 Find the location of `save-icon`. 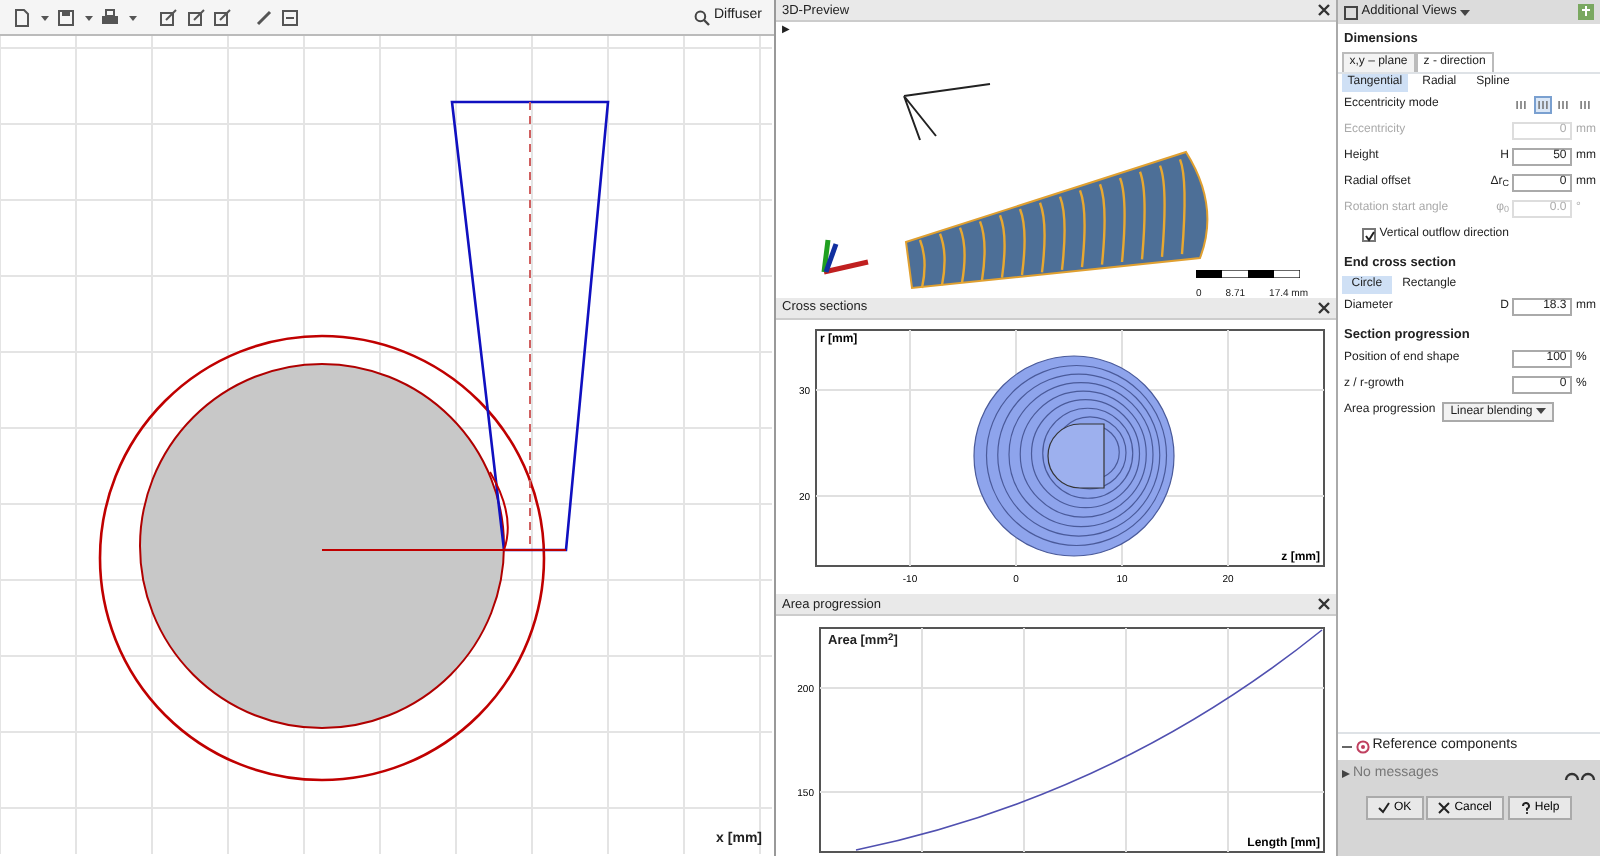

save-icon is located at coordinates (66, 17).